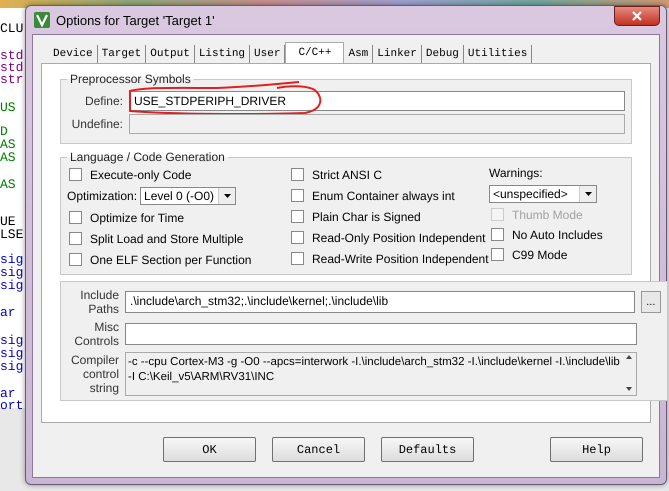 The image size is (669, 491). I want to click on dialog-button: Cancel, so click(318, 449).